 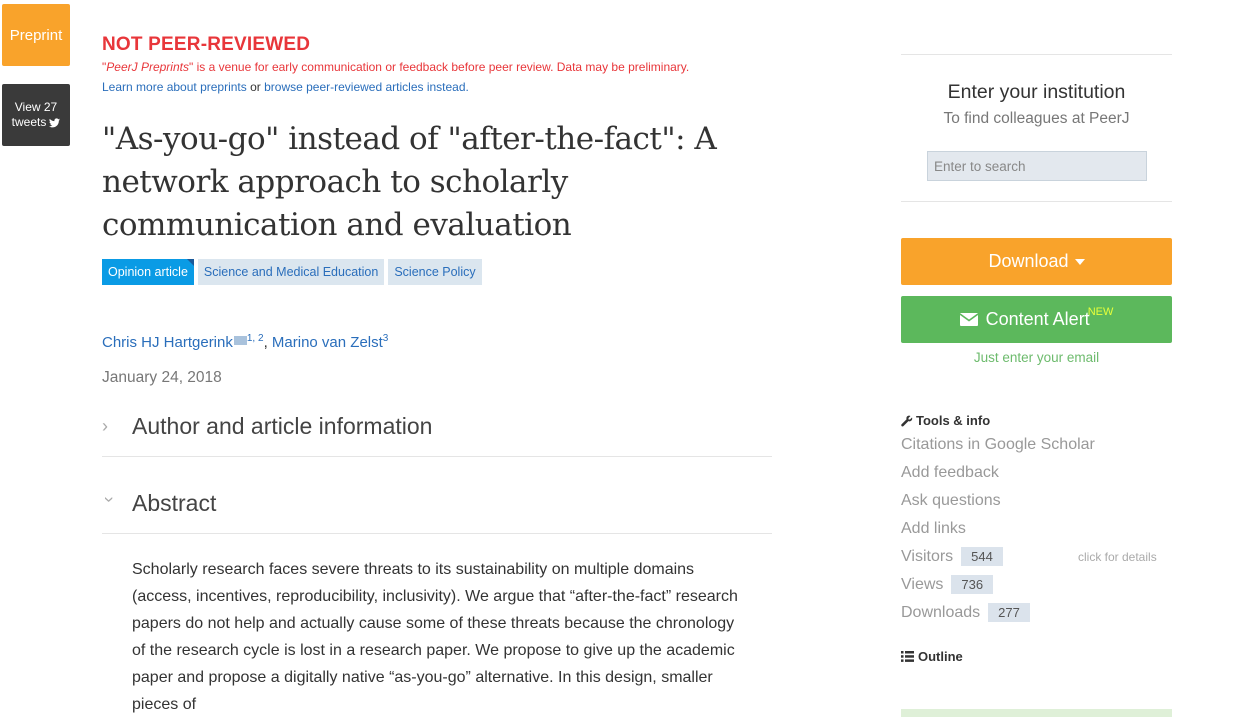 I want to click on outline-toggle: Outline, so click(x=932, y=656).